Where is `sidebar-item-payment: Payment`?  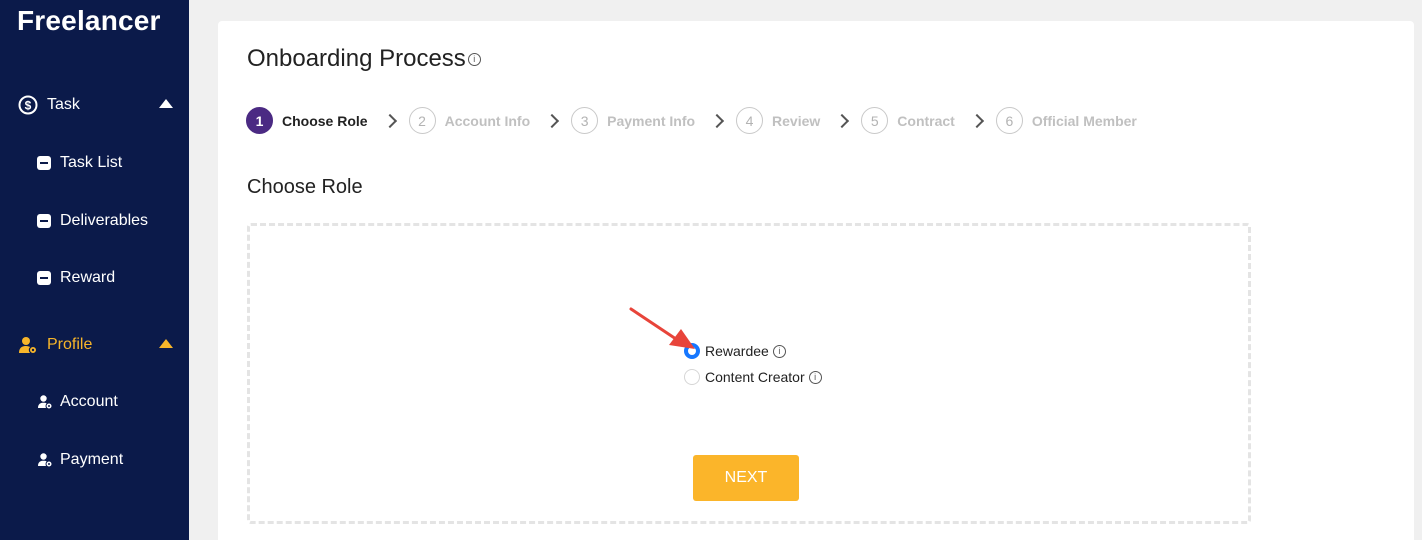 sidebar-item-payment: Payment is located at coordinates (94, 460).